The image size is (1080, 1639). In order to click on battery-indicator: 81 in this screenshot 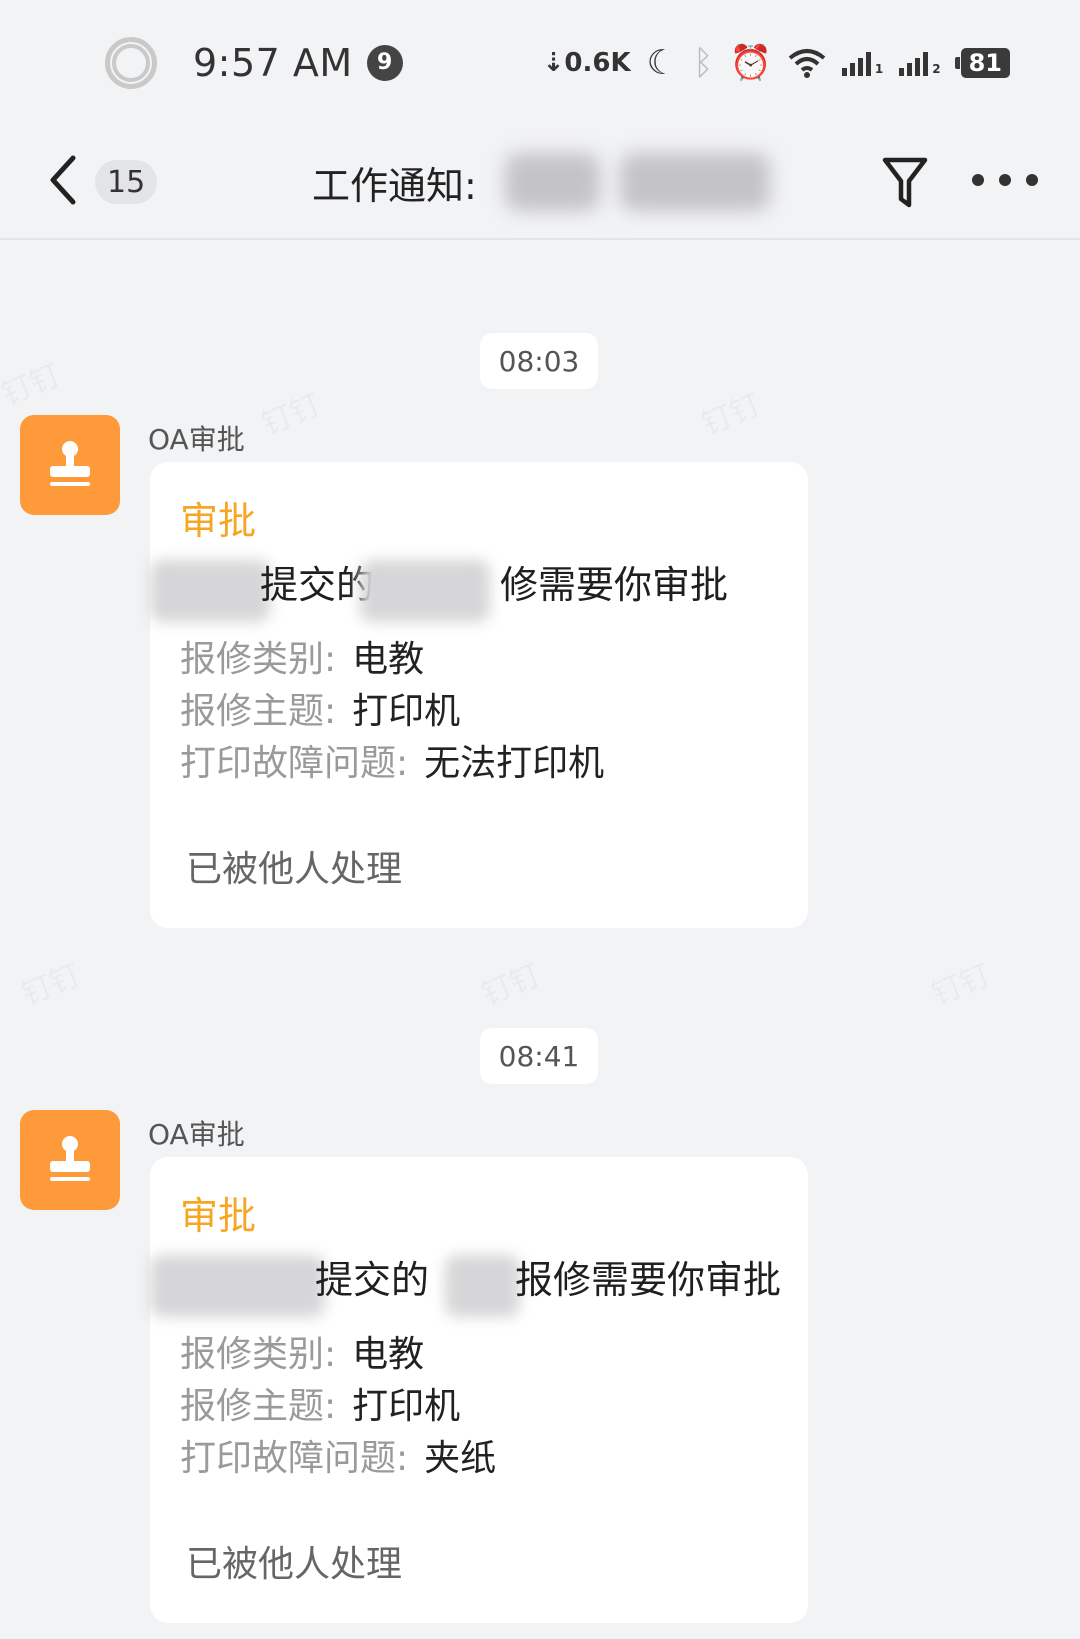, I will do `click(982, 62)`.